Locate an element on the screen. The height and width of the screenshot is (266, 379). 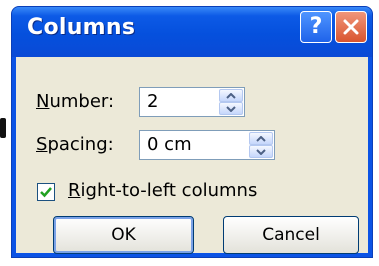
stray-mark is located at coordinates (3, 128).